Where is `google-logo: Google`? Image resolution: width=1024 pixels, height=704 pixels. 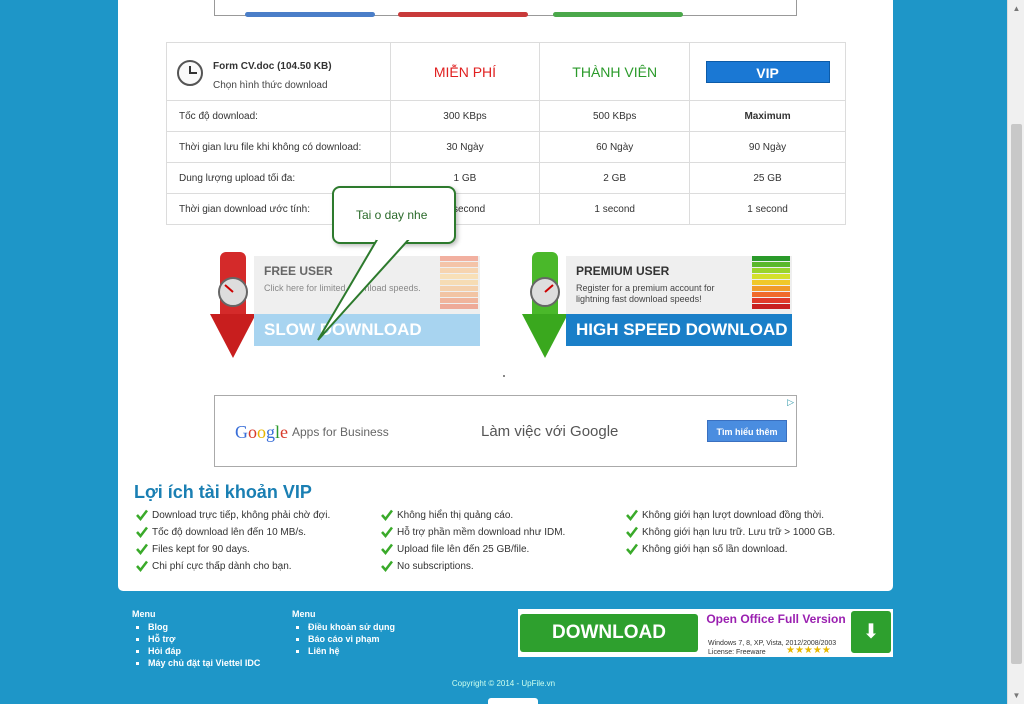
google-logo: Google is located at coordinates (262, 432).